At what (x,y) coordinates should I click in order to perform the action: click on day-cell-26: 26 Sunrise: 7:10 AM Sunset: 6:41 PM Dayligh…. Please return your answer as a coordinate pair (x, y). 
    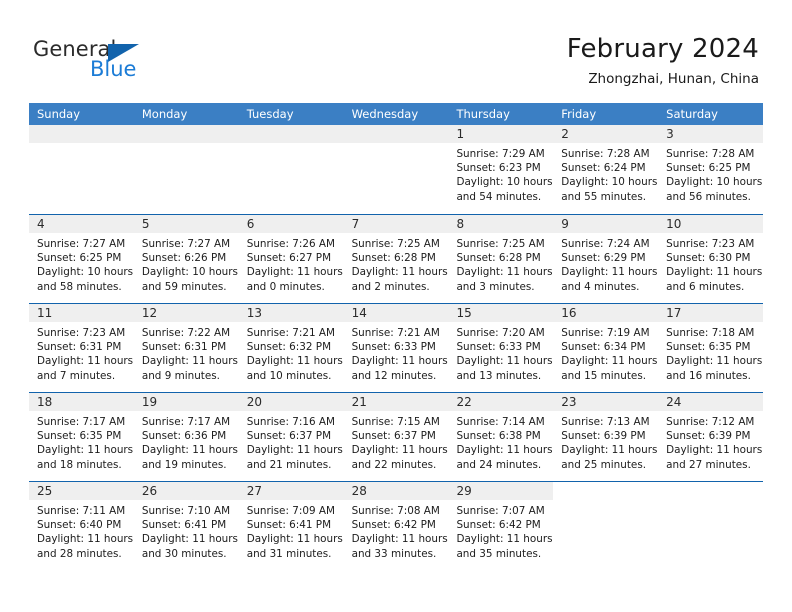
    Looking at the image, I should click on (186, 526).